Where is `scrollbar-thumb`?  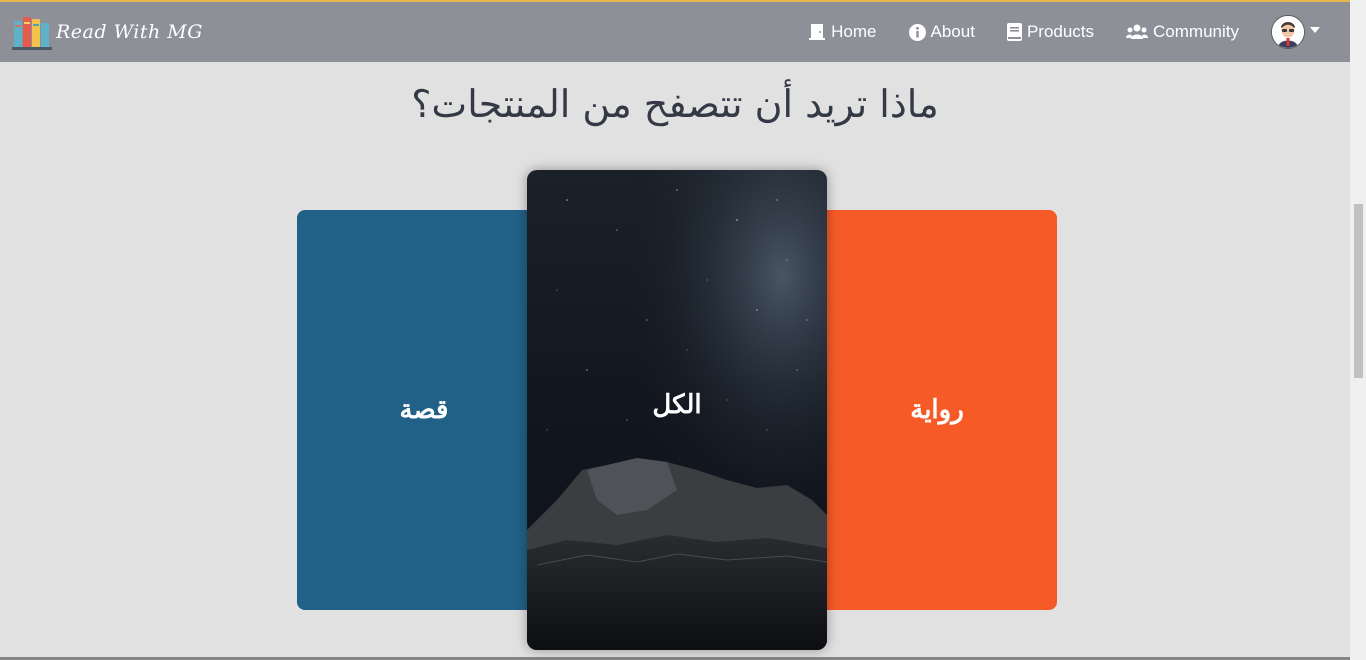 scrollbar-thumb is located at coordinates (1358, 291).